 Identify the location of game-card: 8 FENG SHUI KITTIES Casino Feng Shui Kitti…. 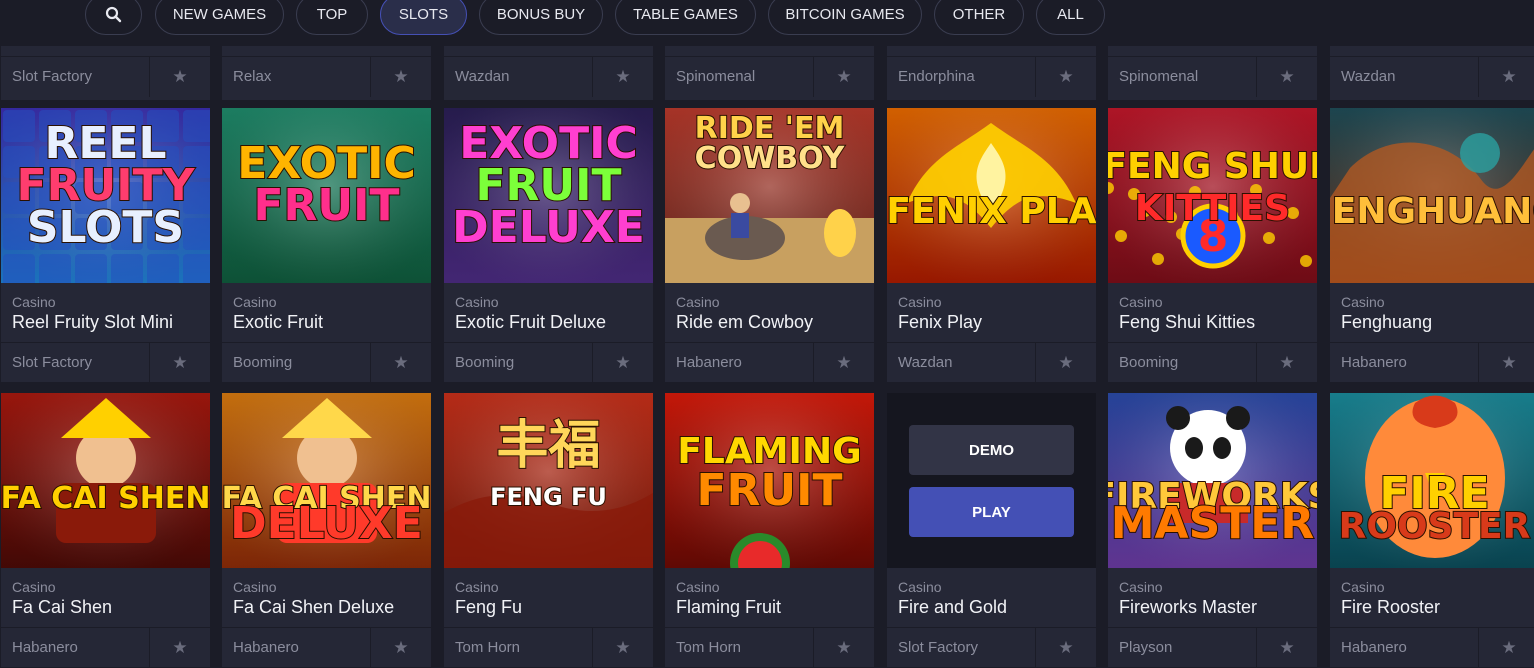
(1212, 245).